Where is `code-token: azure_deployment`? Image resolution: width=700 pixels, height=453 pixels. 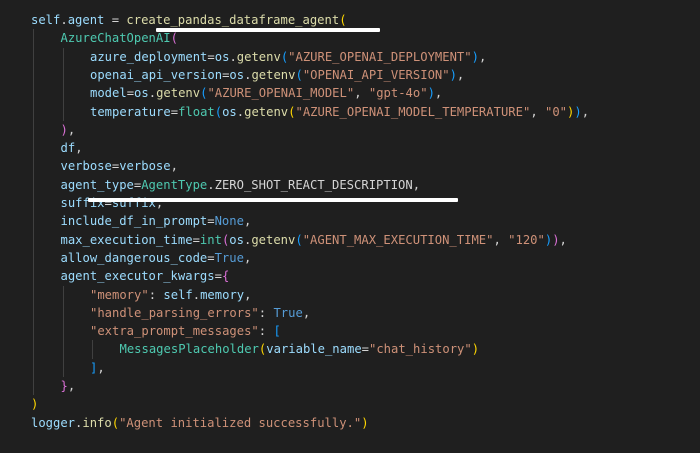
code-token: azure_deployment is located at coordinates (149, 56).